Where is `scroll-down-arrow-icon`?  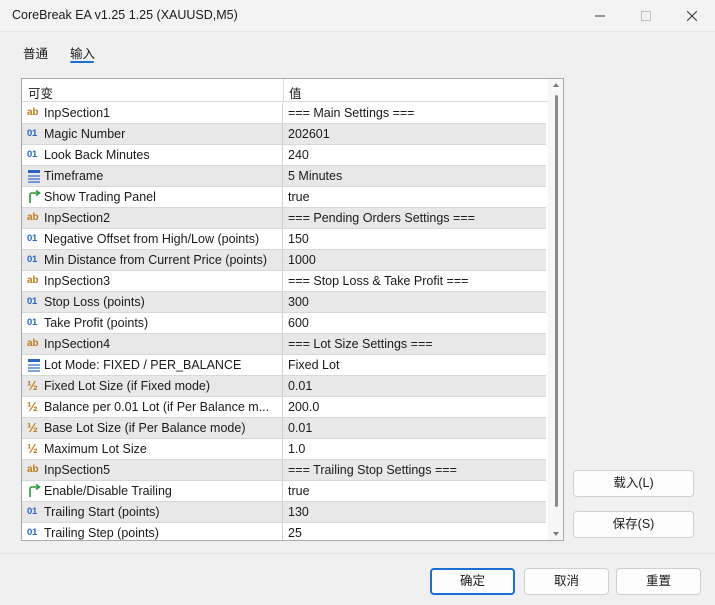 scroll-down-arrow-icon is located at coordinates (556, 534).